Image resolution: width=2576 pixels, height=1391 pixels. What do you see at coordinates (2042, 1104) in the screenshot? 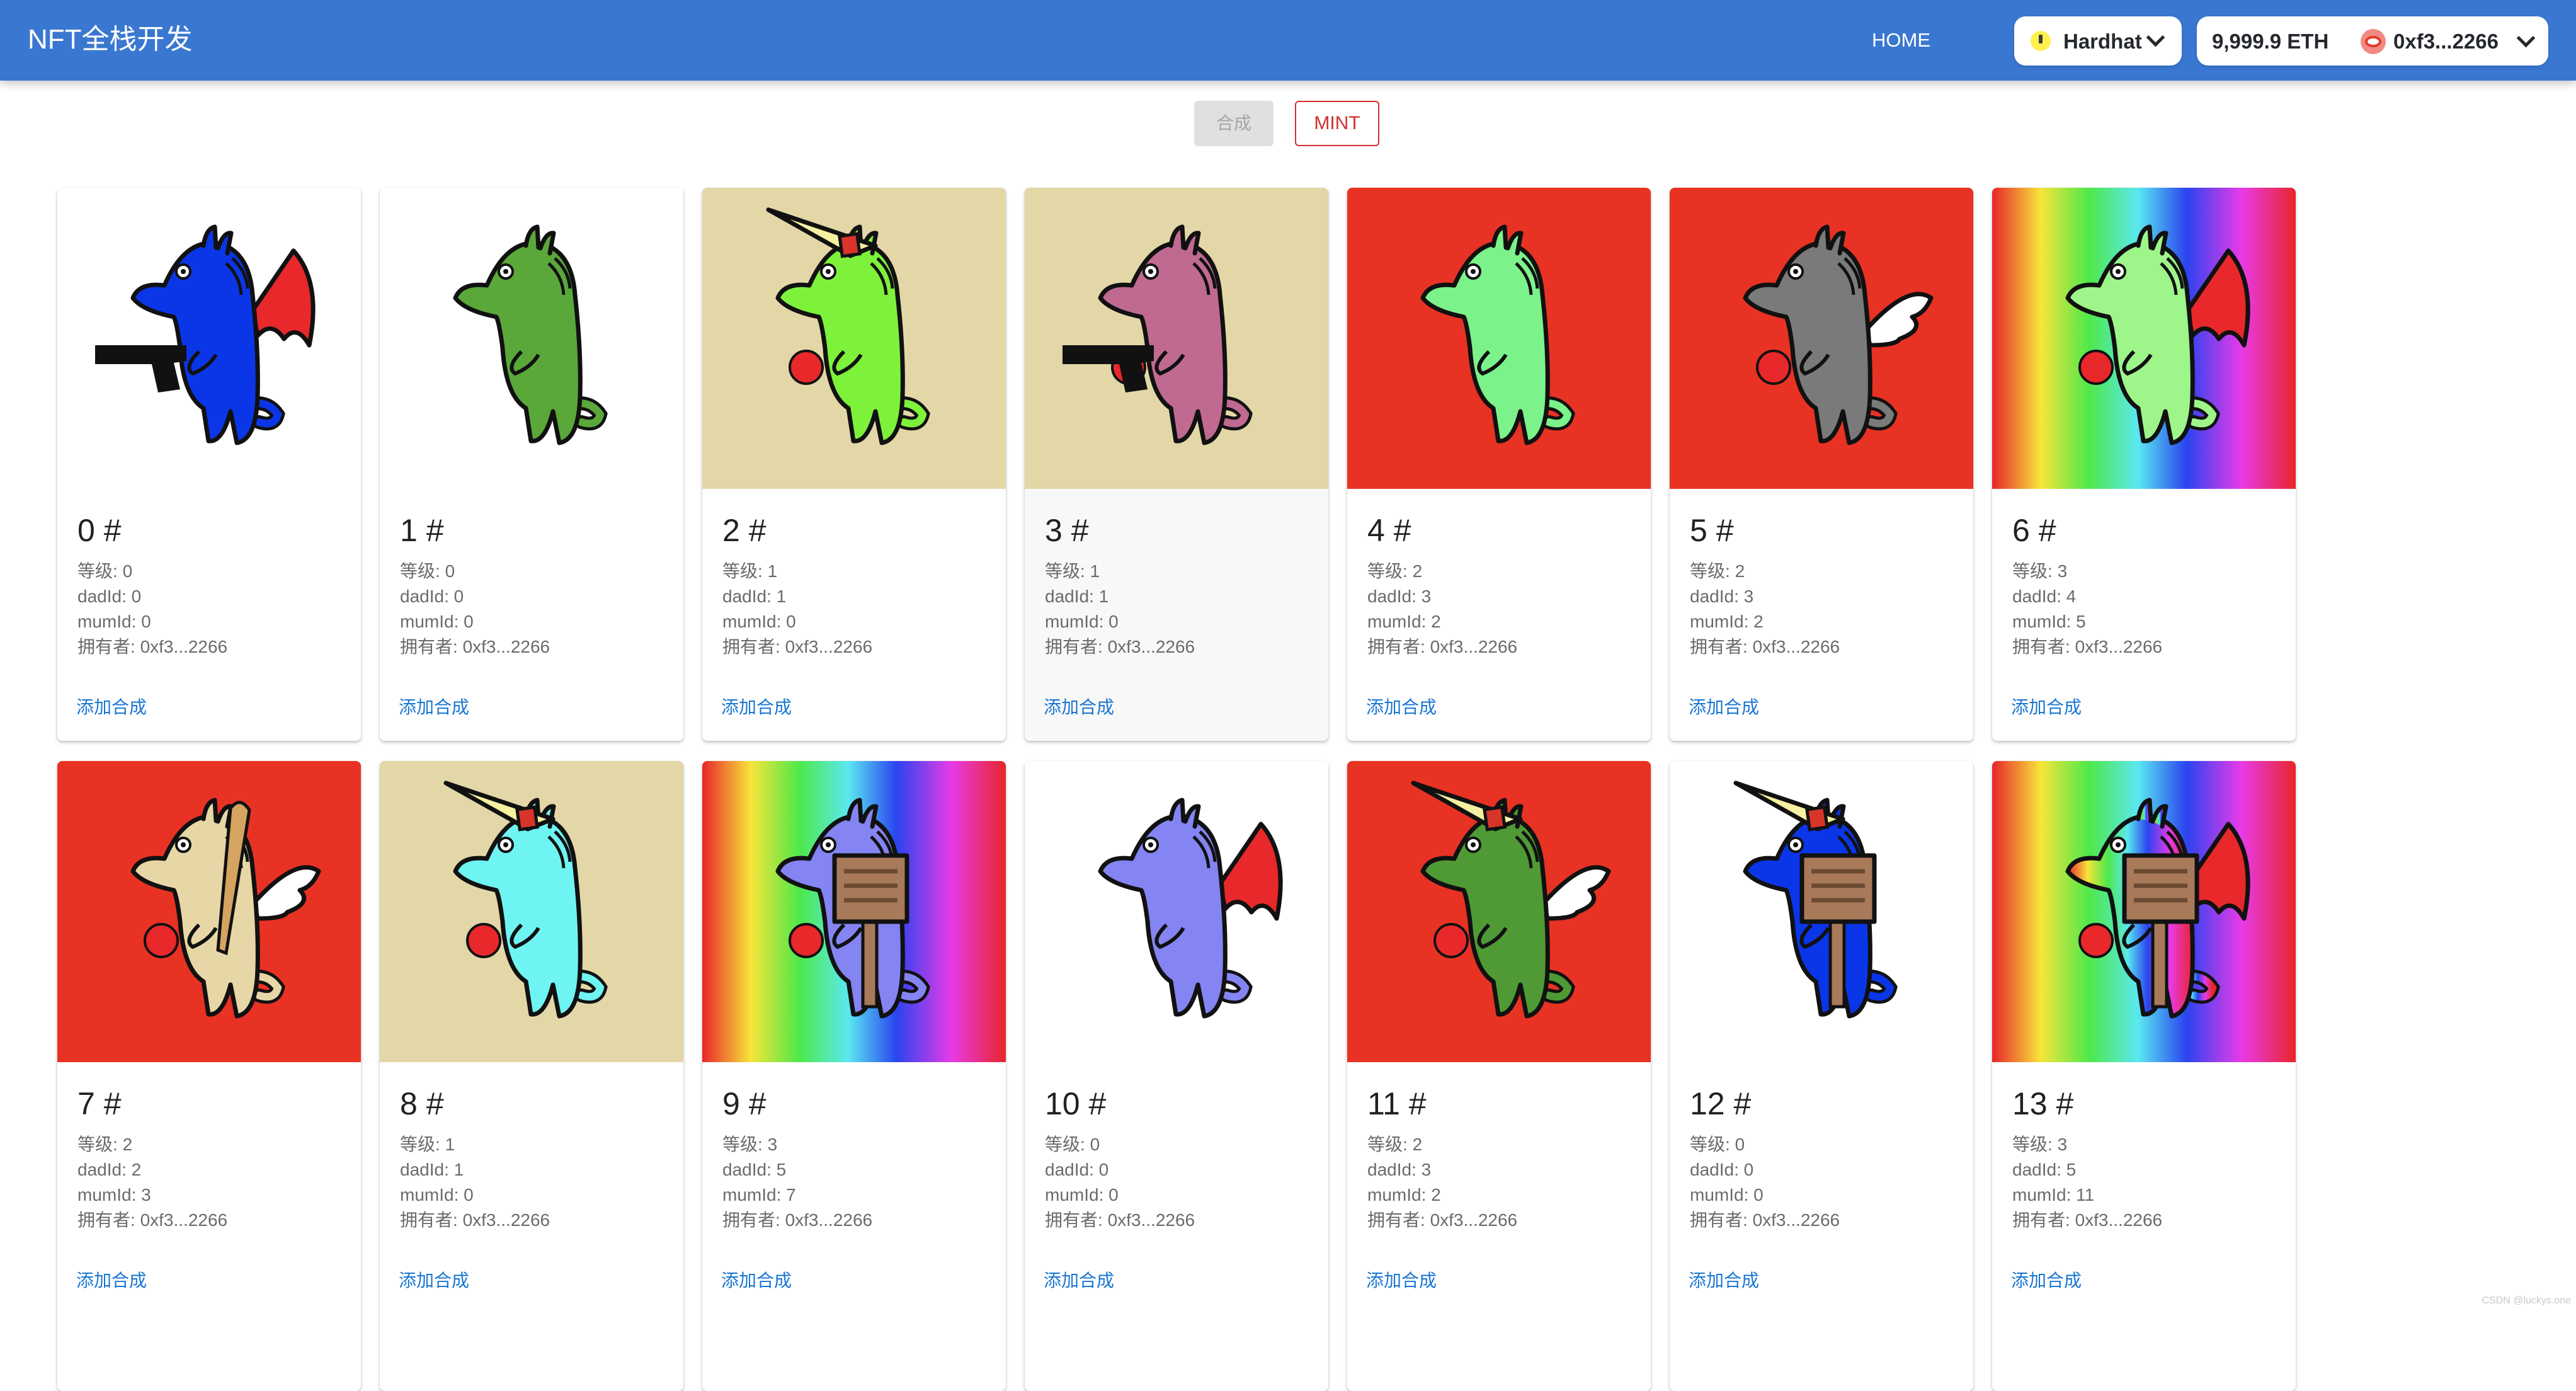
I see `nft-title: 13 #` at bounding box center [2042, 1104].